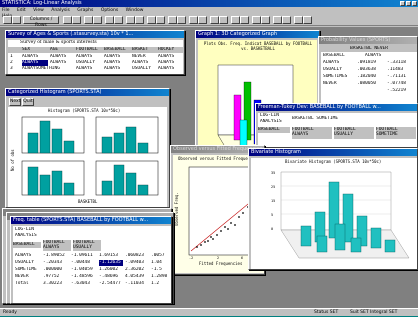 This screenshot has height=317, width=418. Describe the element at coordinates (170, 50) in the screenshot. I see `survey-col-6: HOCKEY` at that location.